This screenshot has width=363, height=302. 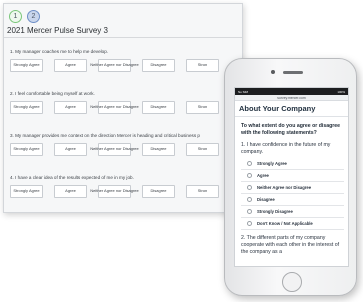 What do you see at coordinates (57, 30) in the screenshot?
I see `survey-title: 2021 Mercer Pulse Survey 3` at bounding box center [57, 30].